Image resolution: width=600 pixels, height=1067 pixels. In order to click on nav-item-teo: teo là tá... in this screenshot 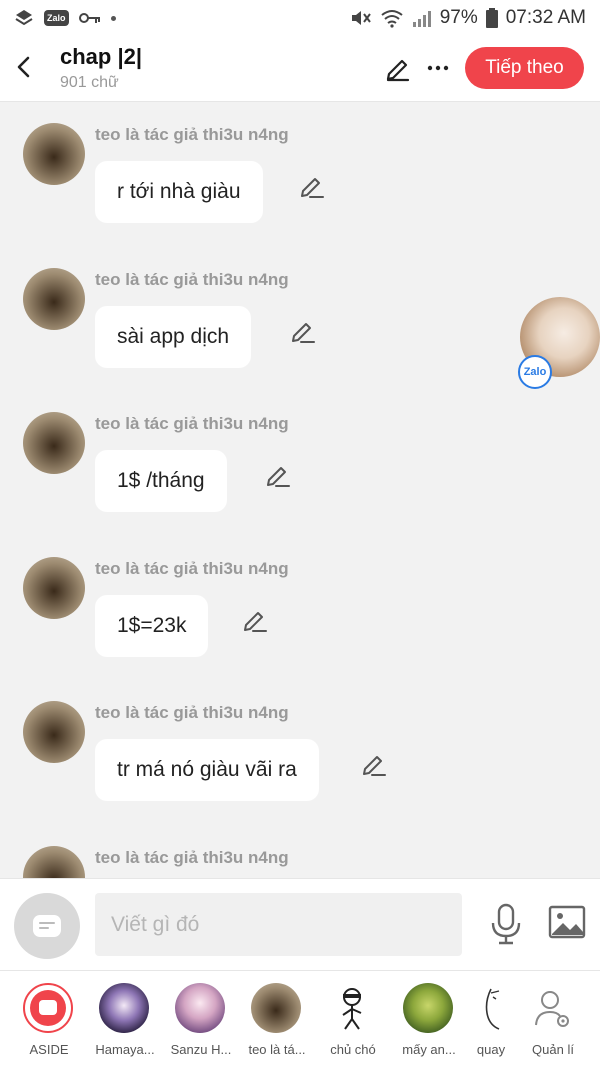, I will do `click(277, 1019)`.